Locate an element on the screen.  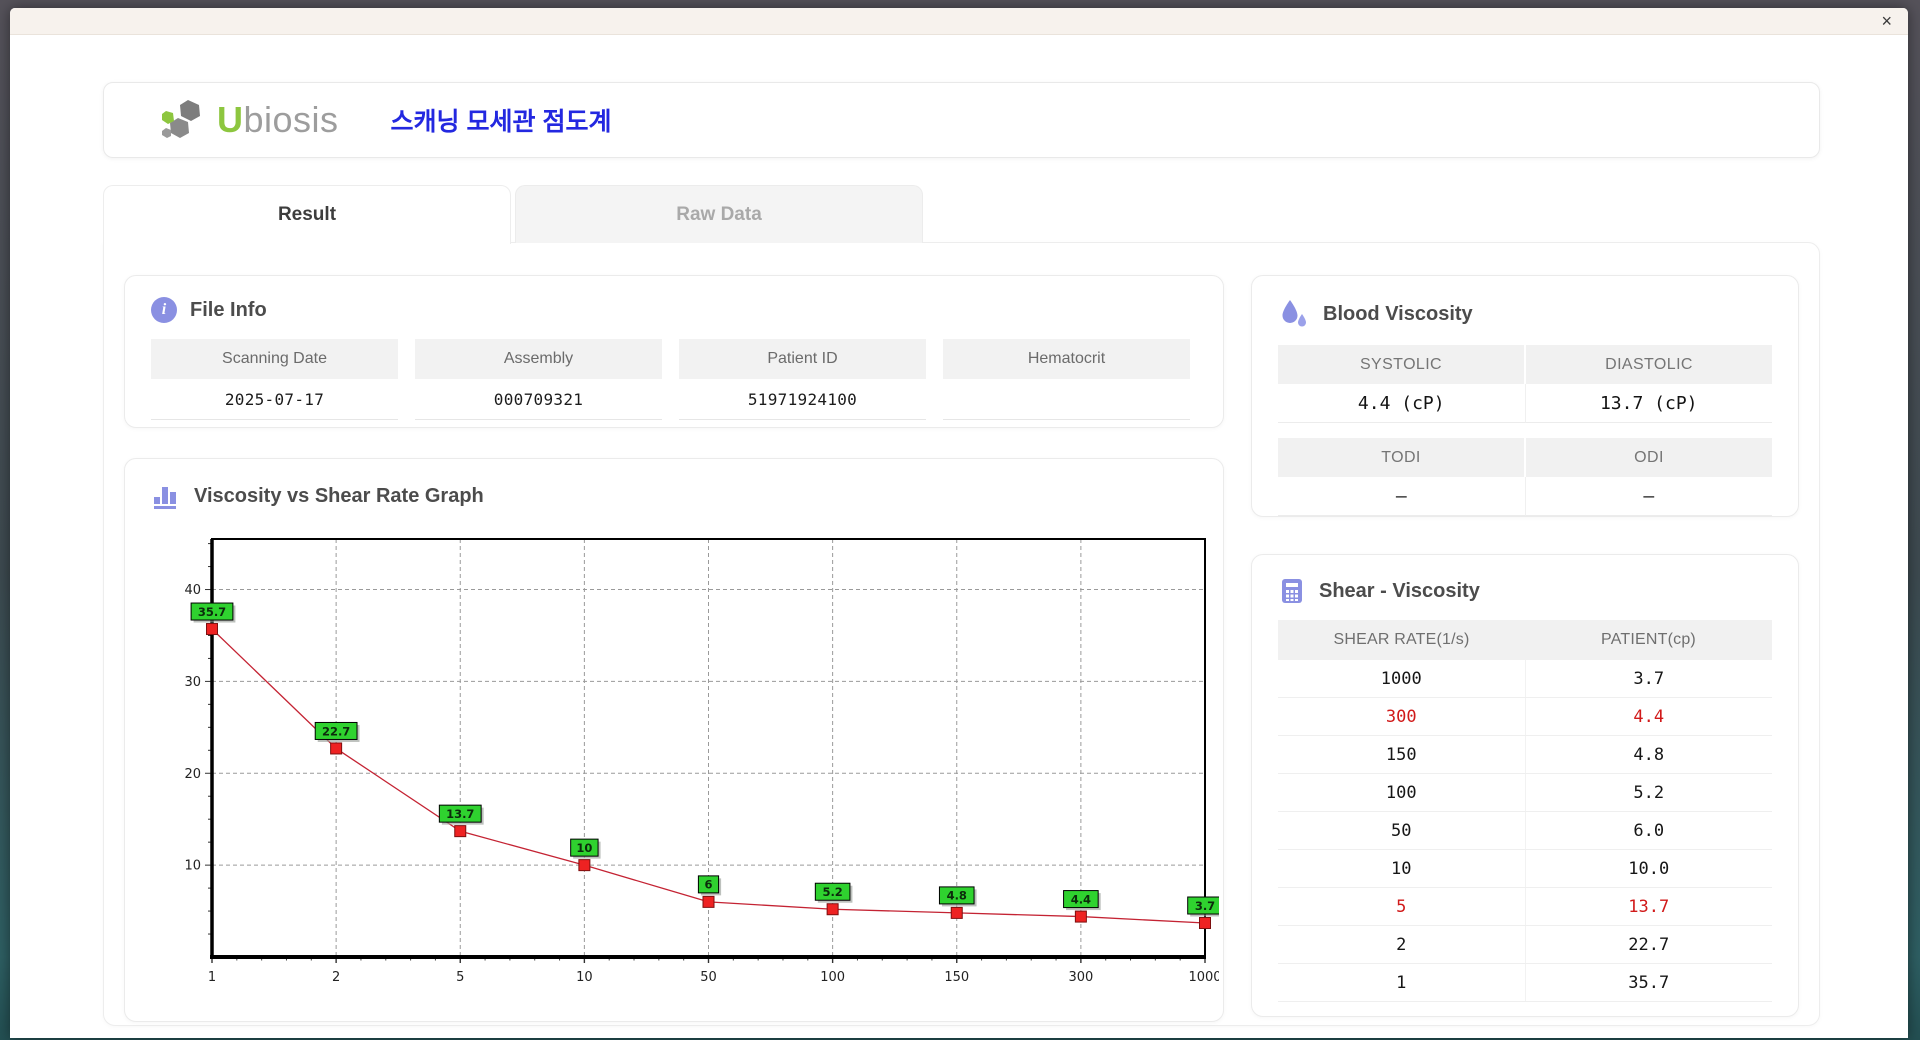
svg-text: 5 is located at coordinates (460, 977).